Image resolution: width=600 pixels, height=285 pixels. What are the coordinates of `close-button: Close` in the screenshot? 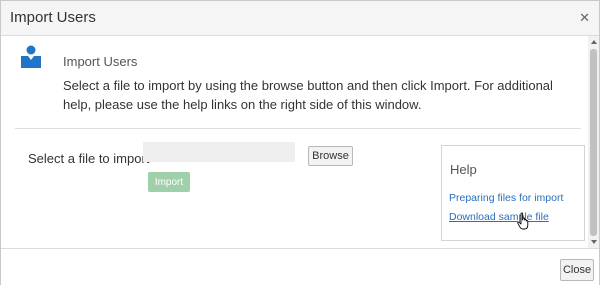 It's located at (577, 270).